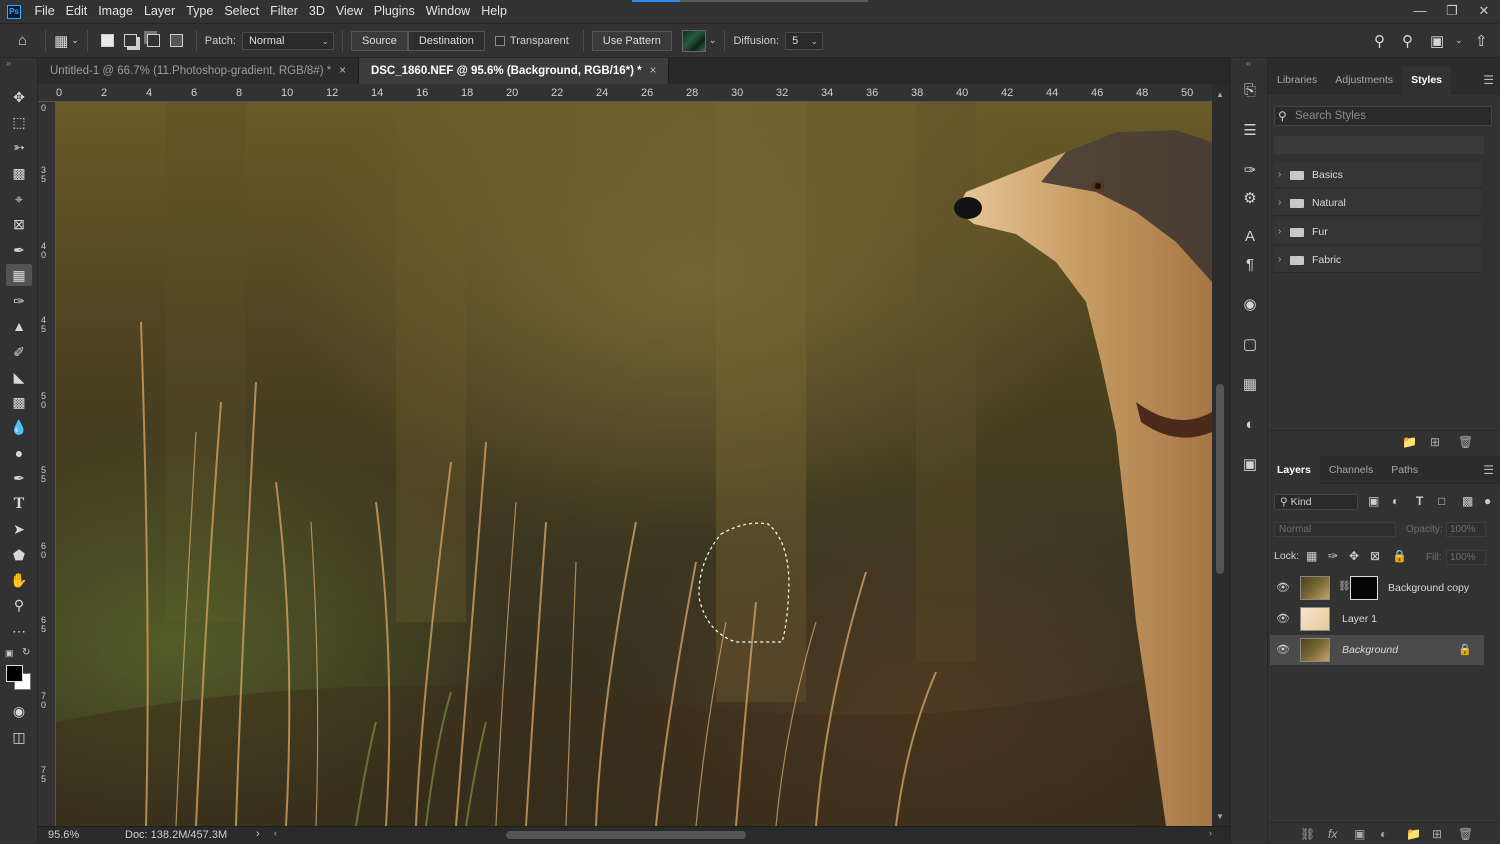  I want to click on link-layers-icon: ⛓, so click(1307, 834).